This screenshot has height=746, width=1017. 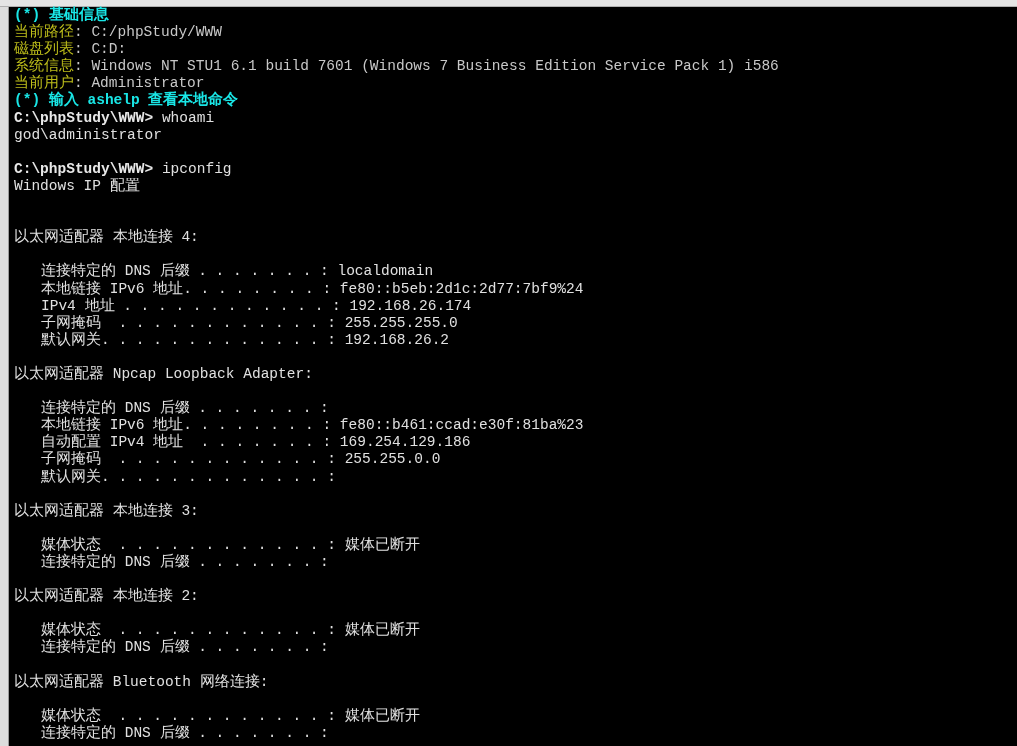 I want to click on config-entry: 子网掩码 . . . . . . . . . . . . : 255.255.0.0, so click(x=241, y=459).